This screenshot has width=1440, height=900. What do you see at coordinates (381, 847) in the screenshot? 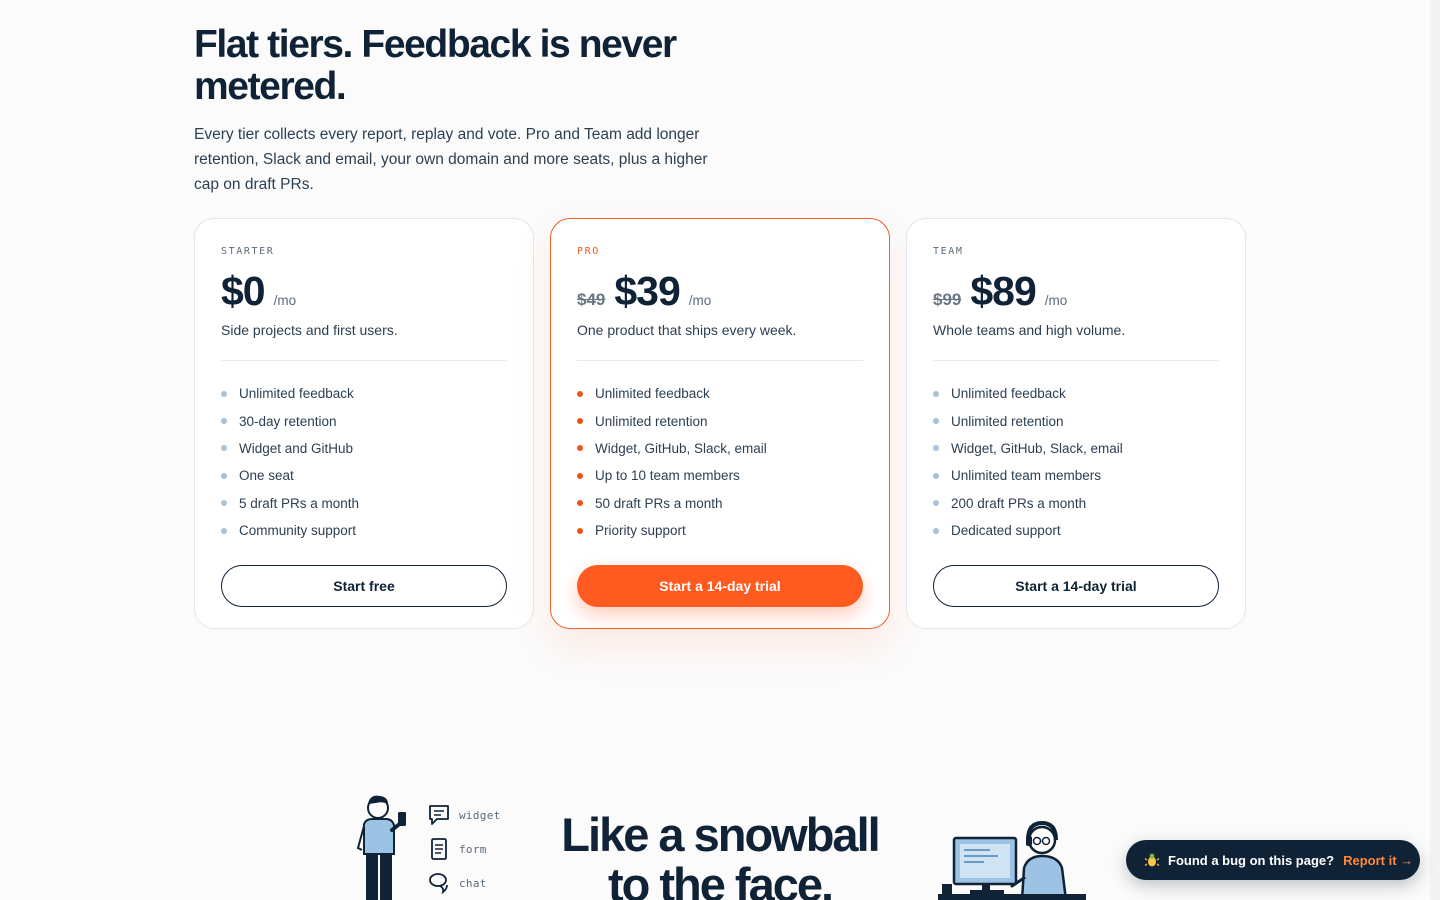
I see `person-with-phone-illustration` at bounding box center [381, 847].